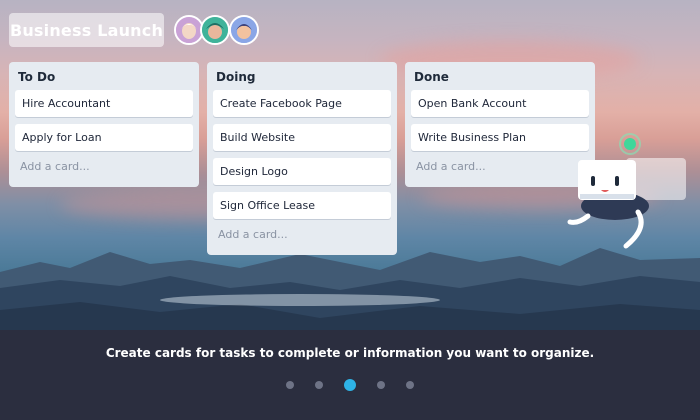 This screenshot has height=420, width=700. Describe the element at coordinates (431, 77) in the screenshot. I see `list-title: Done` at that location.